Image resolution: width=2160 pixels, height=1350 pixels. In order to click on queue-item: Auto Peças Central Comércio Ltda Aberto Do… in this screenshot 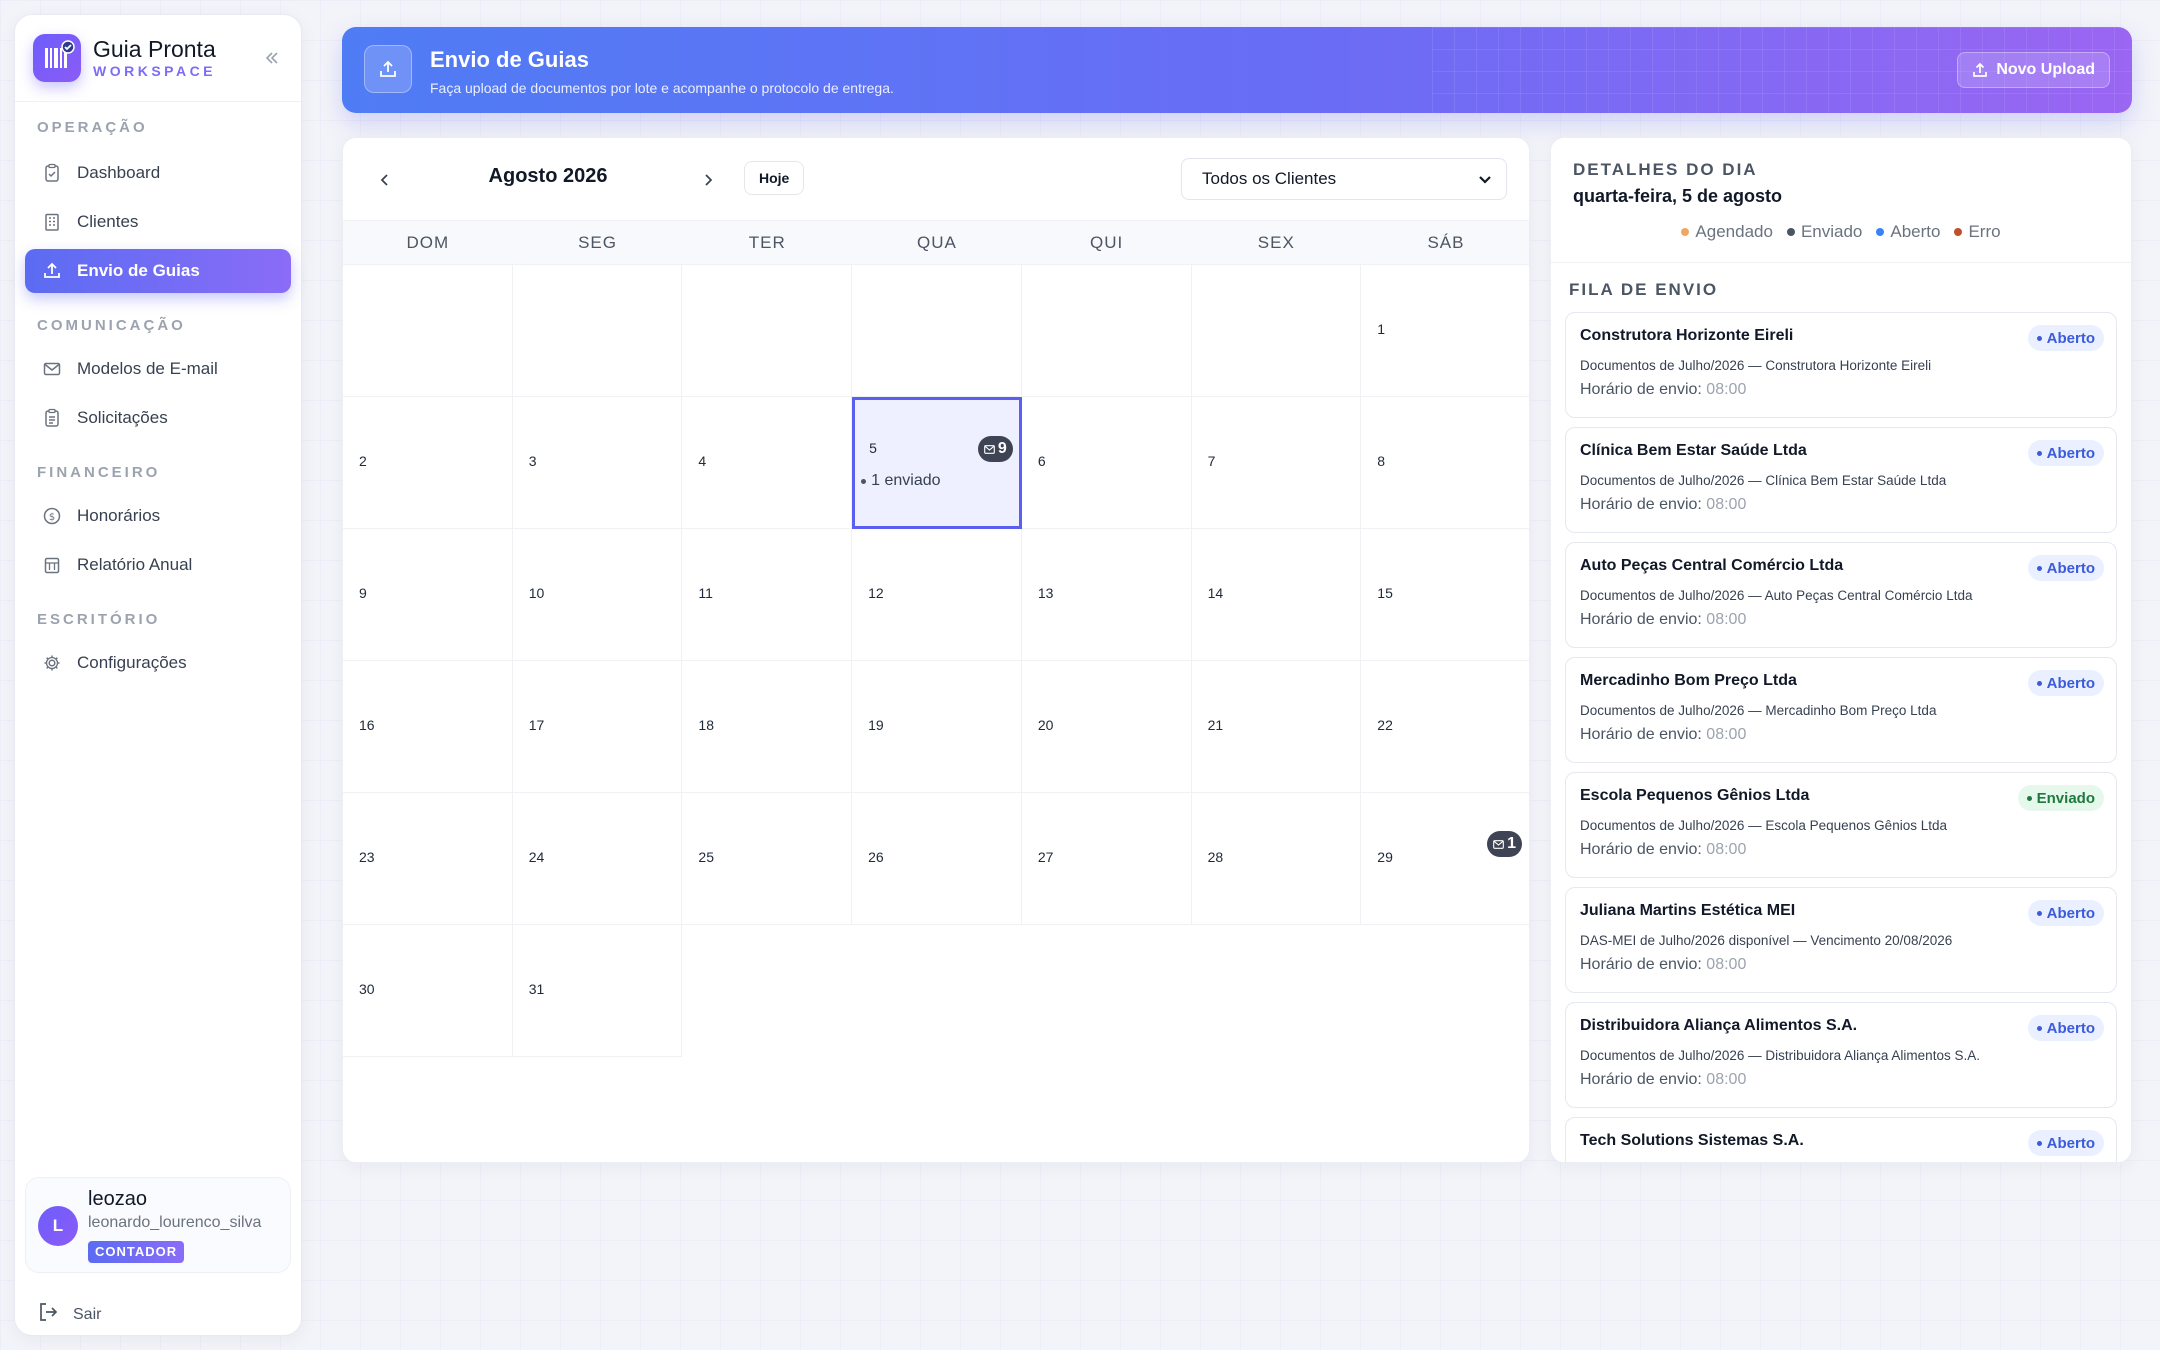, I will do `click(1841, 595)`.